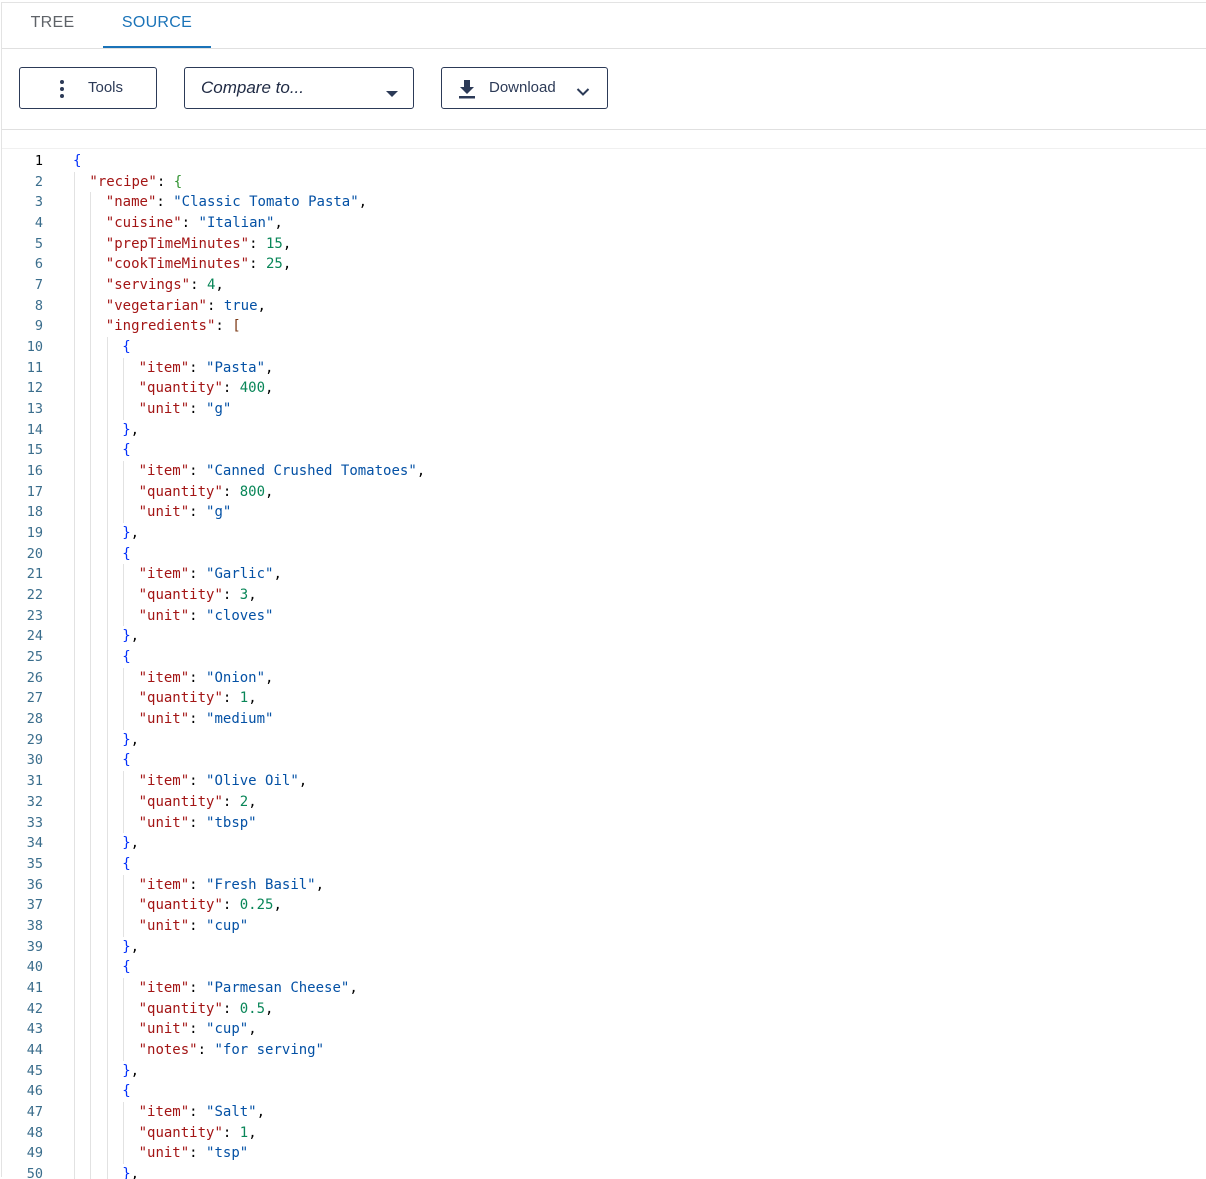 The width and height of the screenshot is (1206, 1179). I want to click on line-number: 18, so click(34, 512).